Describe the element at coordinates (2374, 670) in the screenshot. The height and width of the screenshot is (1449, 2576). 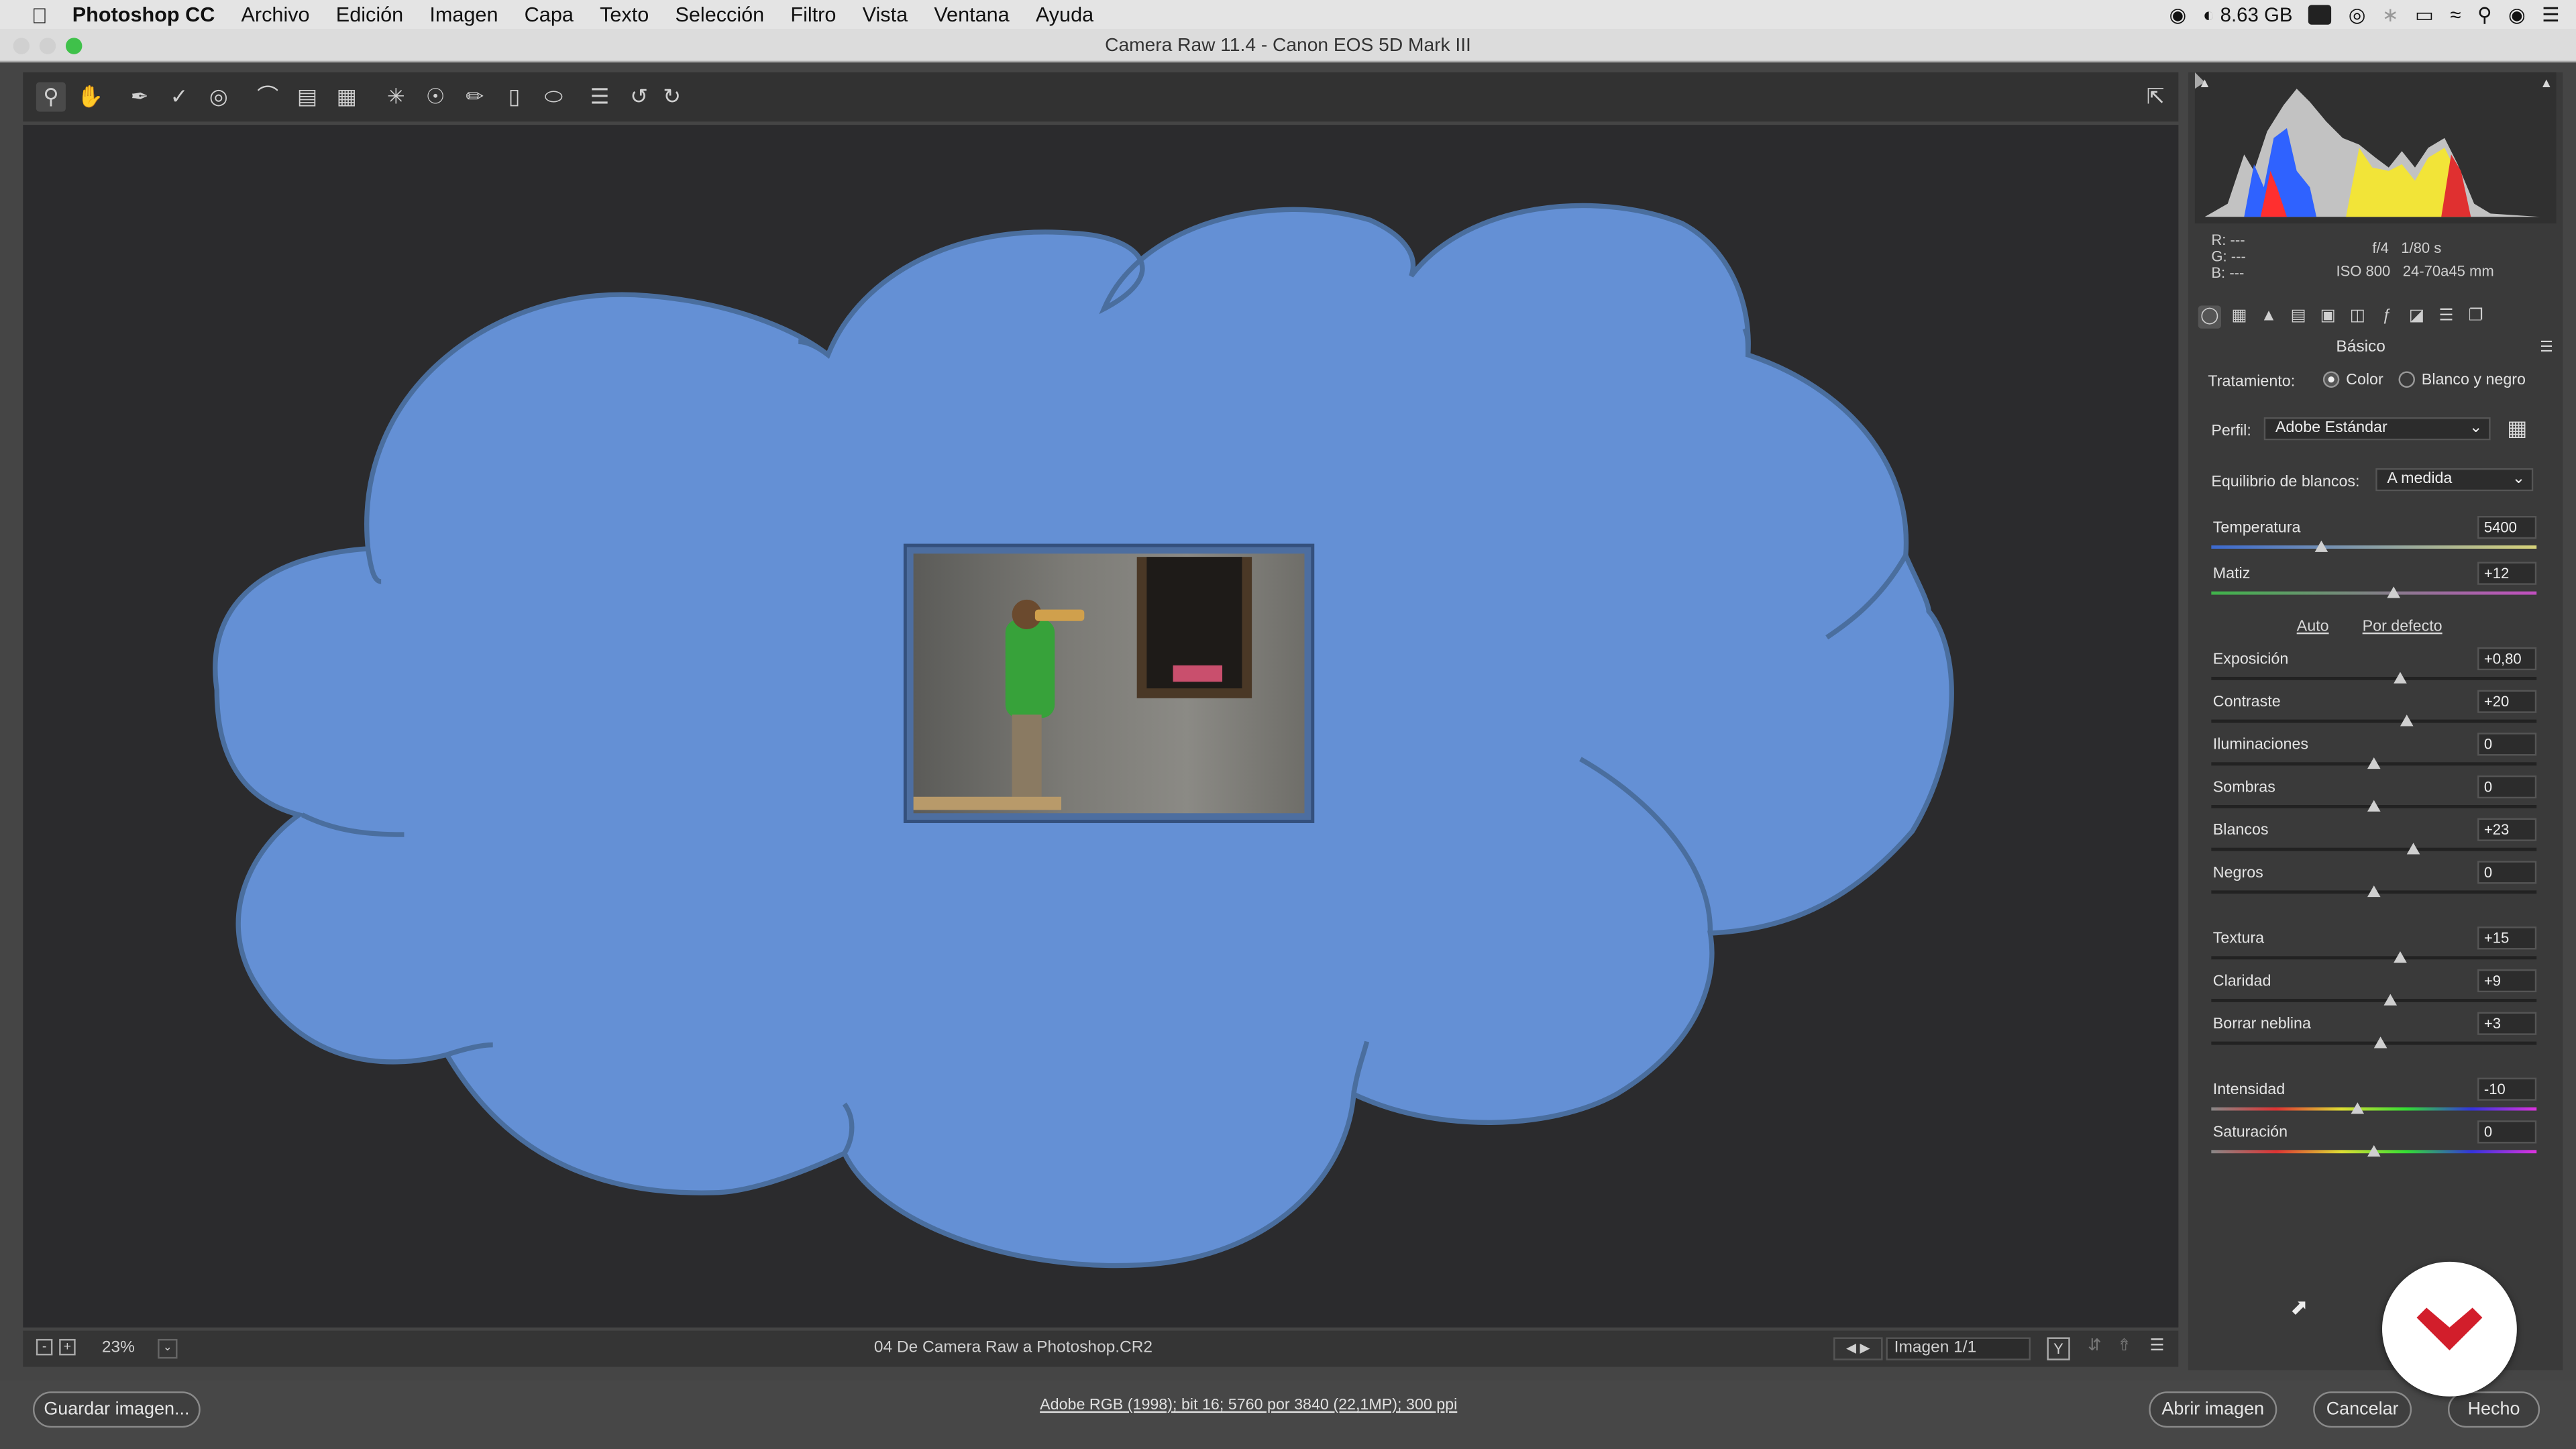
I see `slider-exposici-n: Exposición +0,80` at that location.